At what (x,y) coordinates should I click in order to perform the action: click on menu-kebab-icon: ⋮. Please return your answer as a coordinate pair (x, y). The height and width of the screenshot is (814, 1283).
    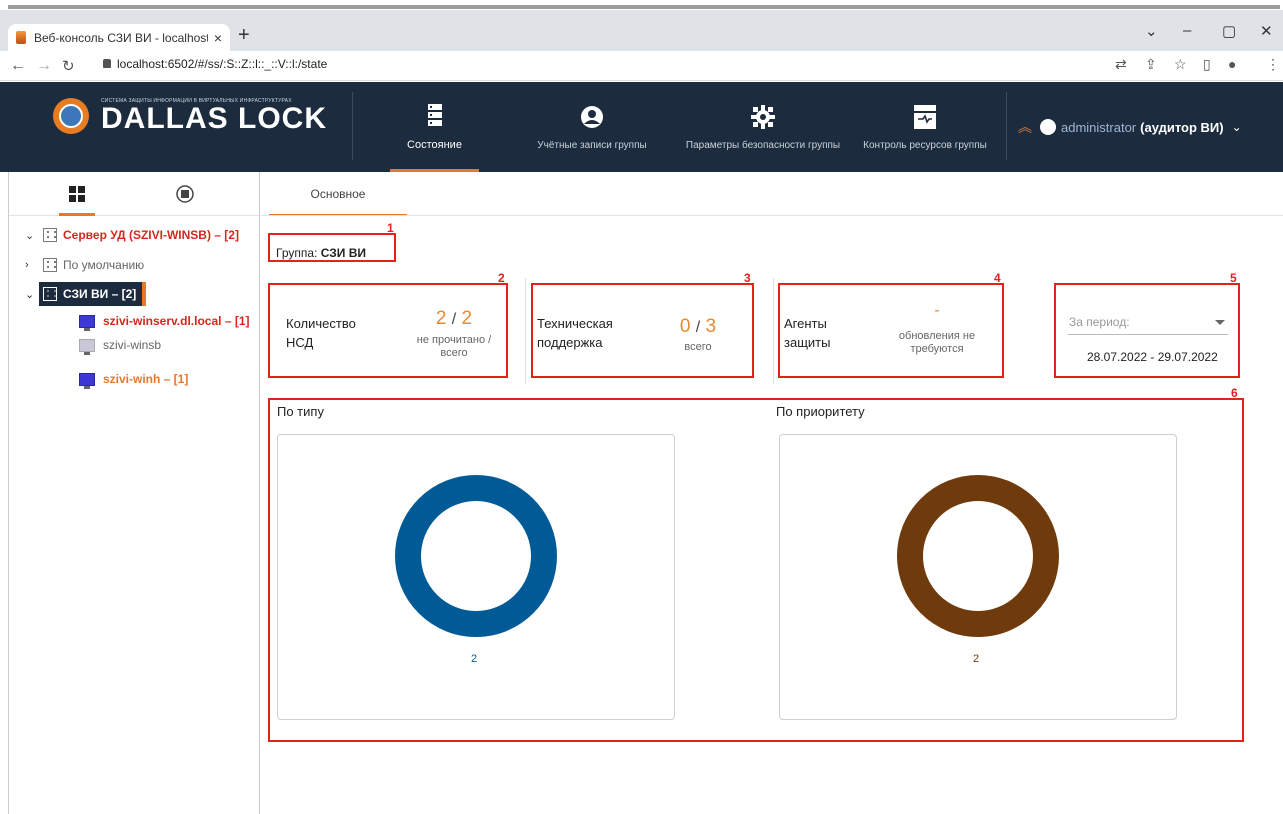
    Looking at the image, I should click on (1273, 64).